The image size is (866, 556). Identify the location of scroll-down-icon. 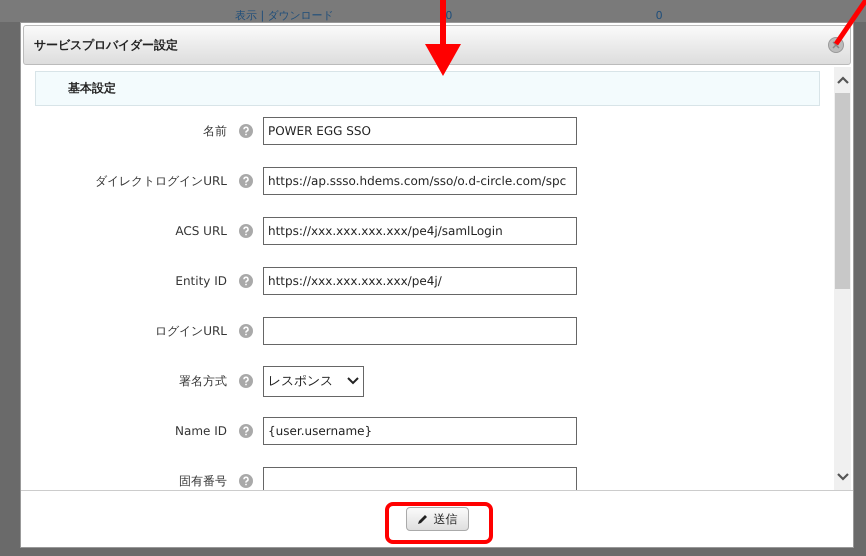
(842, 477).